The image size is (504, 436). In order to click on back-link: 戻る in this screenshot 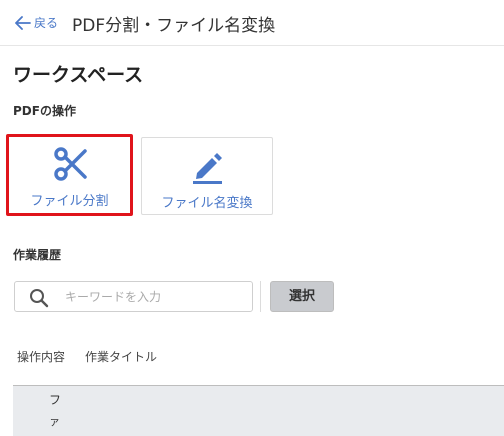, I will do `click(36, 22)`.